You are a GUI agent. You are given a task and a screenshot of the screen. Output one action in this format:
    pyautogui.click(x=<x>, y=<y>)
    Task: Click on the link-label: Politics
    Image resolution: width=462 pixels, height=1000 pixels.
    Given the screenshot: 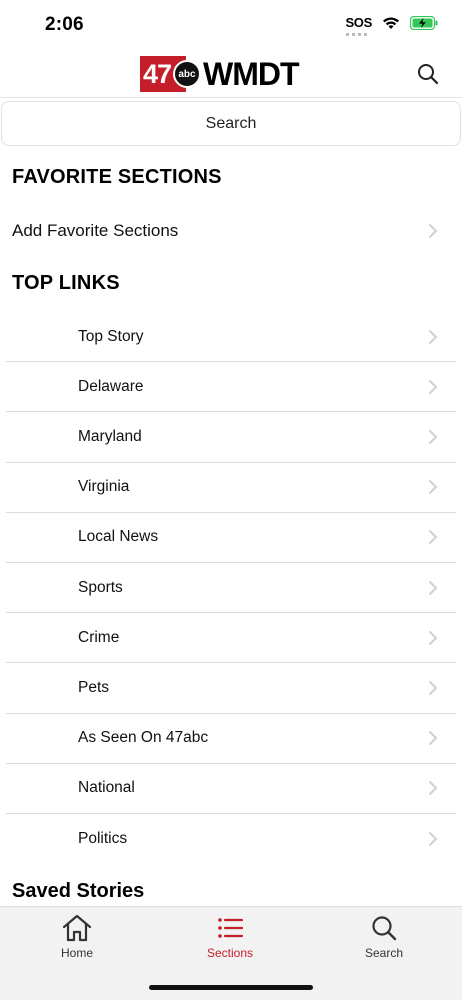 What is the action you would take?
    pyautogui.click(x=103, y=838)
    